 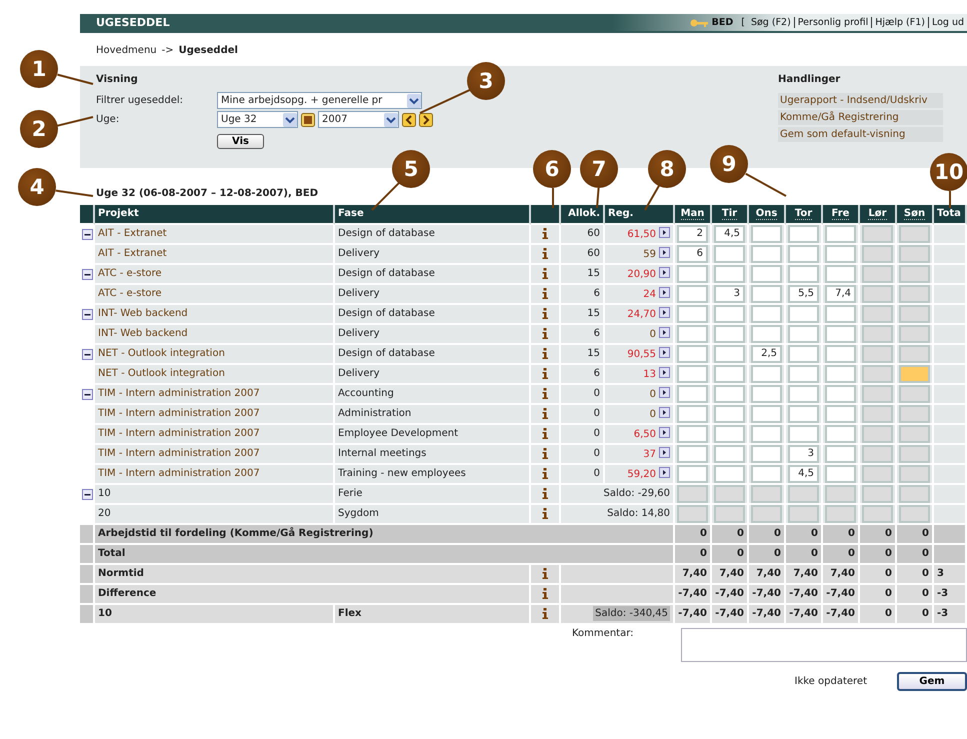 What do you see at coordinates (426, 119) in the screenshot?
I see `next-icon` at bounding box center [426, 119].